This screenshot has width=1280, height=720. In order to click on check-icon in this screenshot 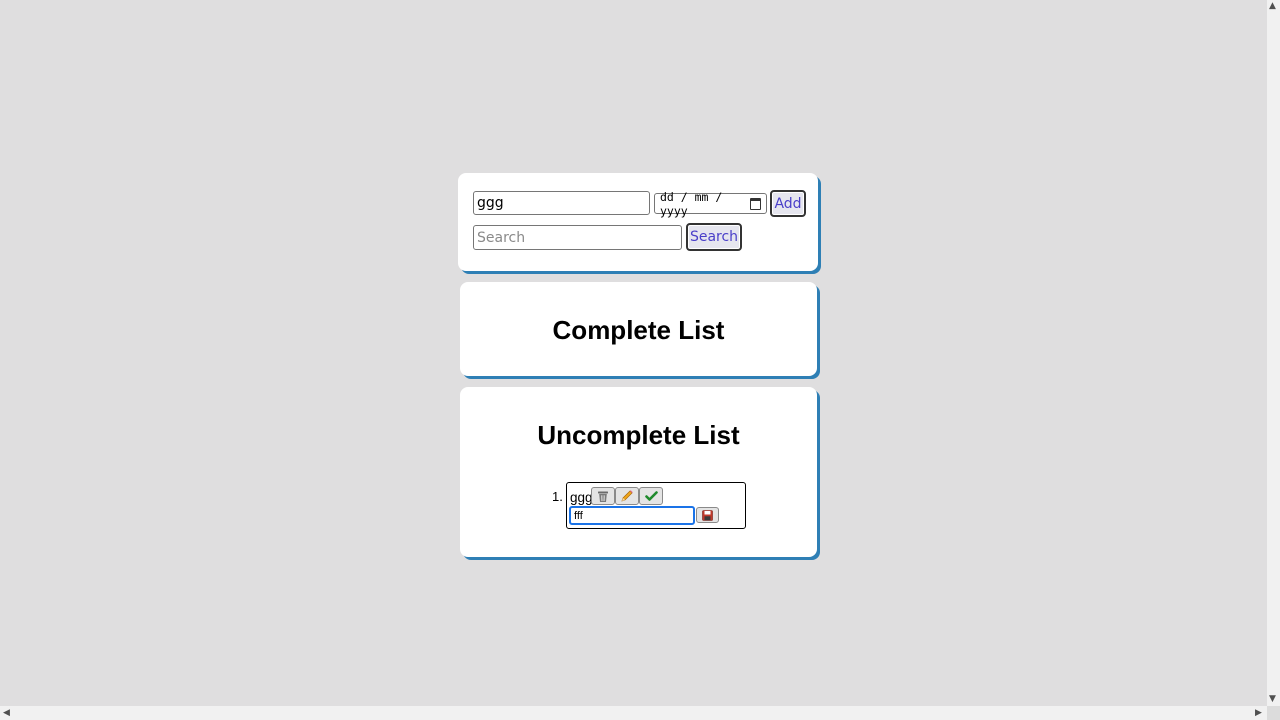, I will do `click(651, 496)`.